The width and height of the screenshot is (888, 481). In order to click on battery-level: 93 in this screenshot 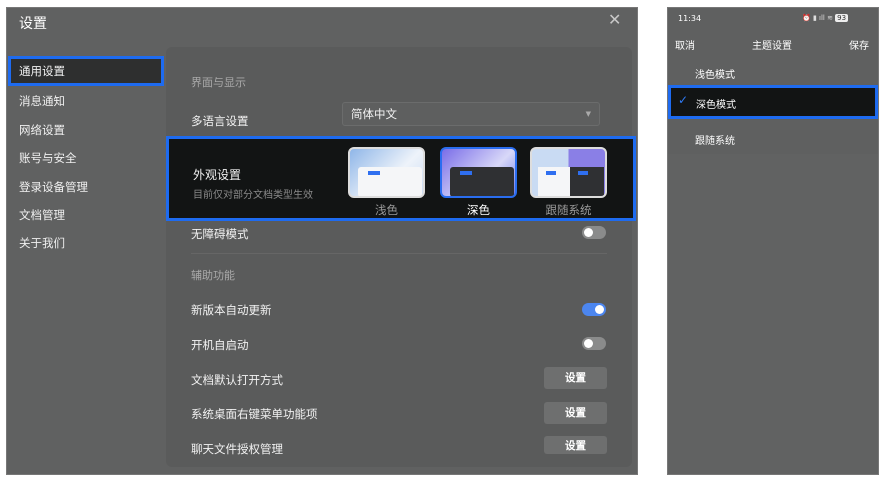, I will do `click(842, 18)`.